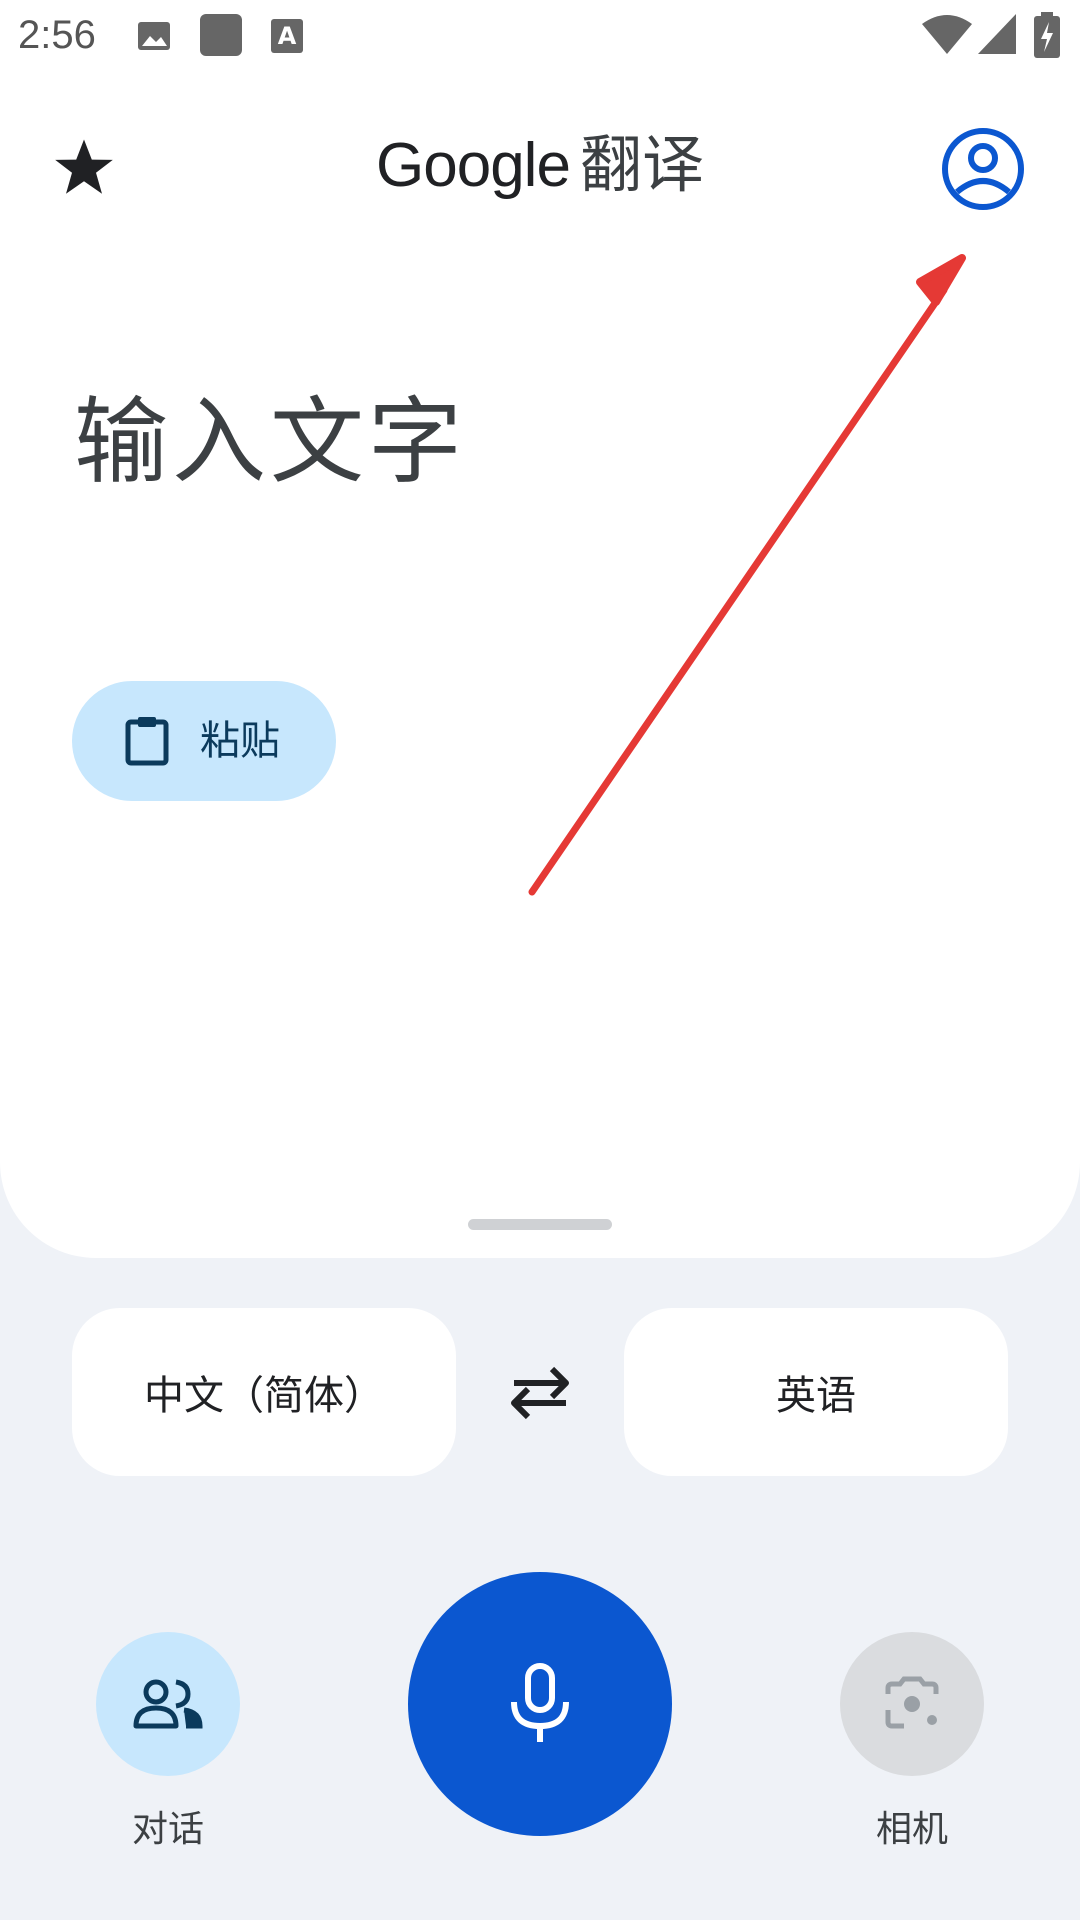  I want to click on target-language-button: 英语, so click(816, 1392).